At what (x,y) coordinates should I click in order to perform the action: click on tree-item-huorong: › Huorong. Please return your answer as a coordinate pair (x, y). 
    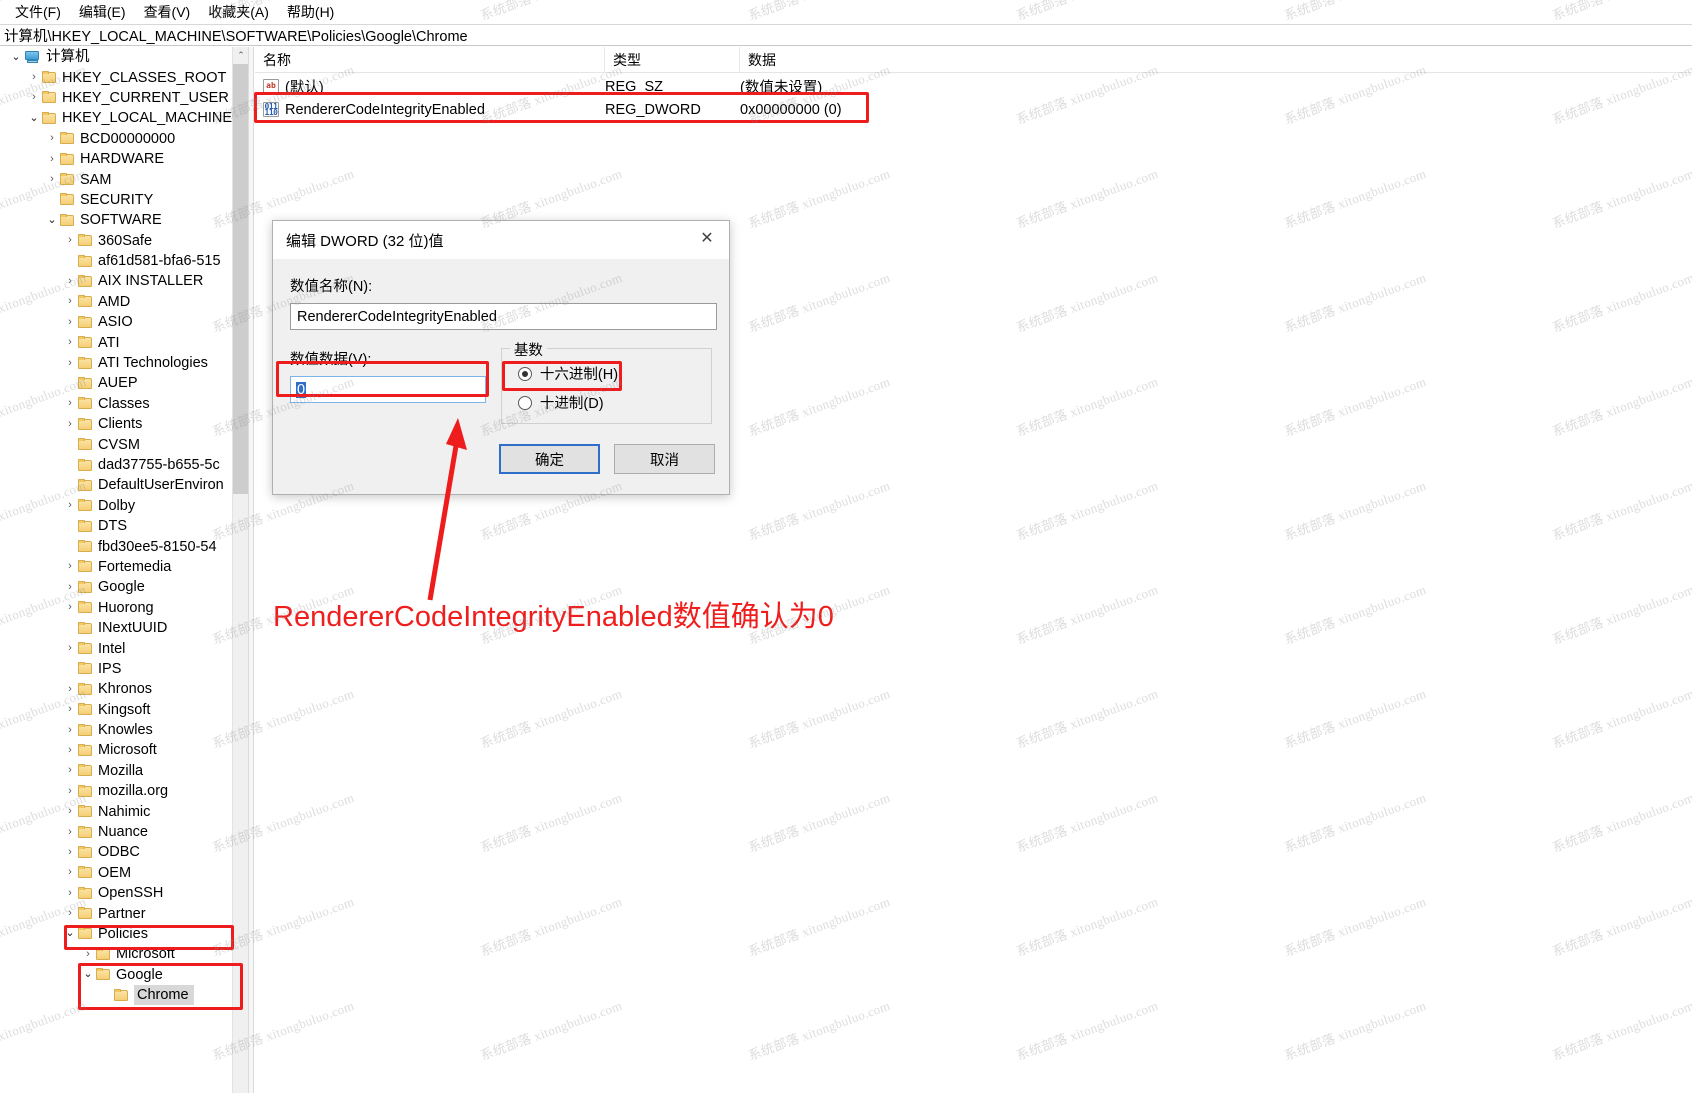
    Looking at the image, I should click on (124, 608).